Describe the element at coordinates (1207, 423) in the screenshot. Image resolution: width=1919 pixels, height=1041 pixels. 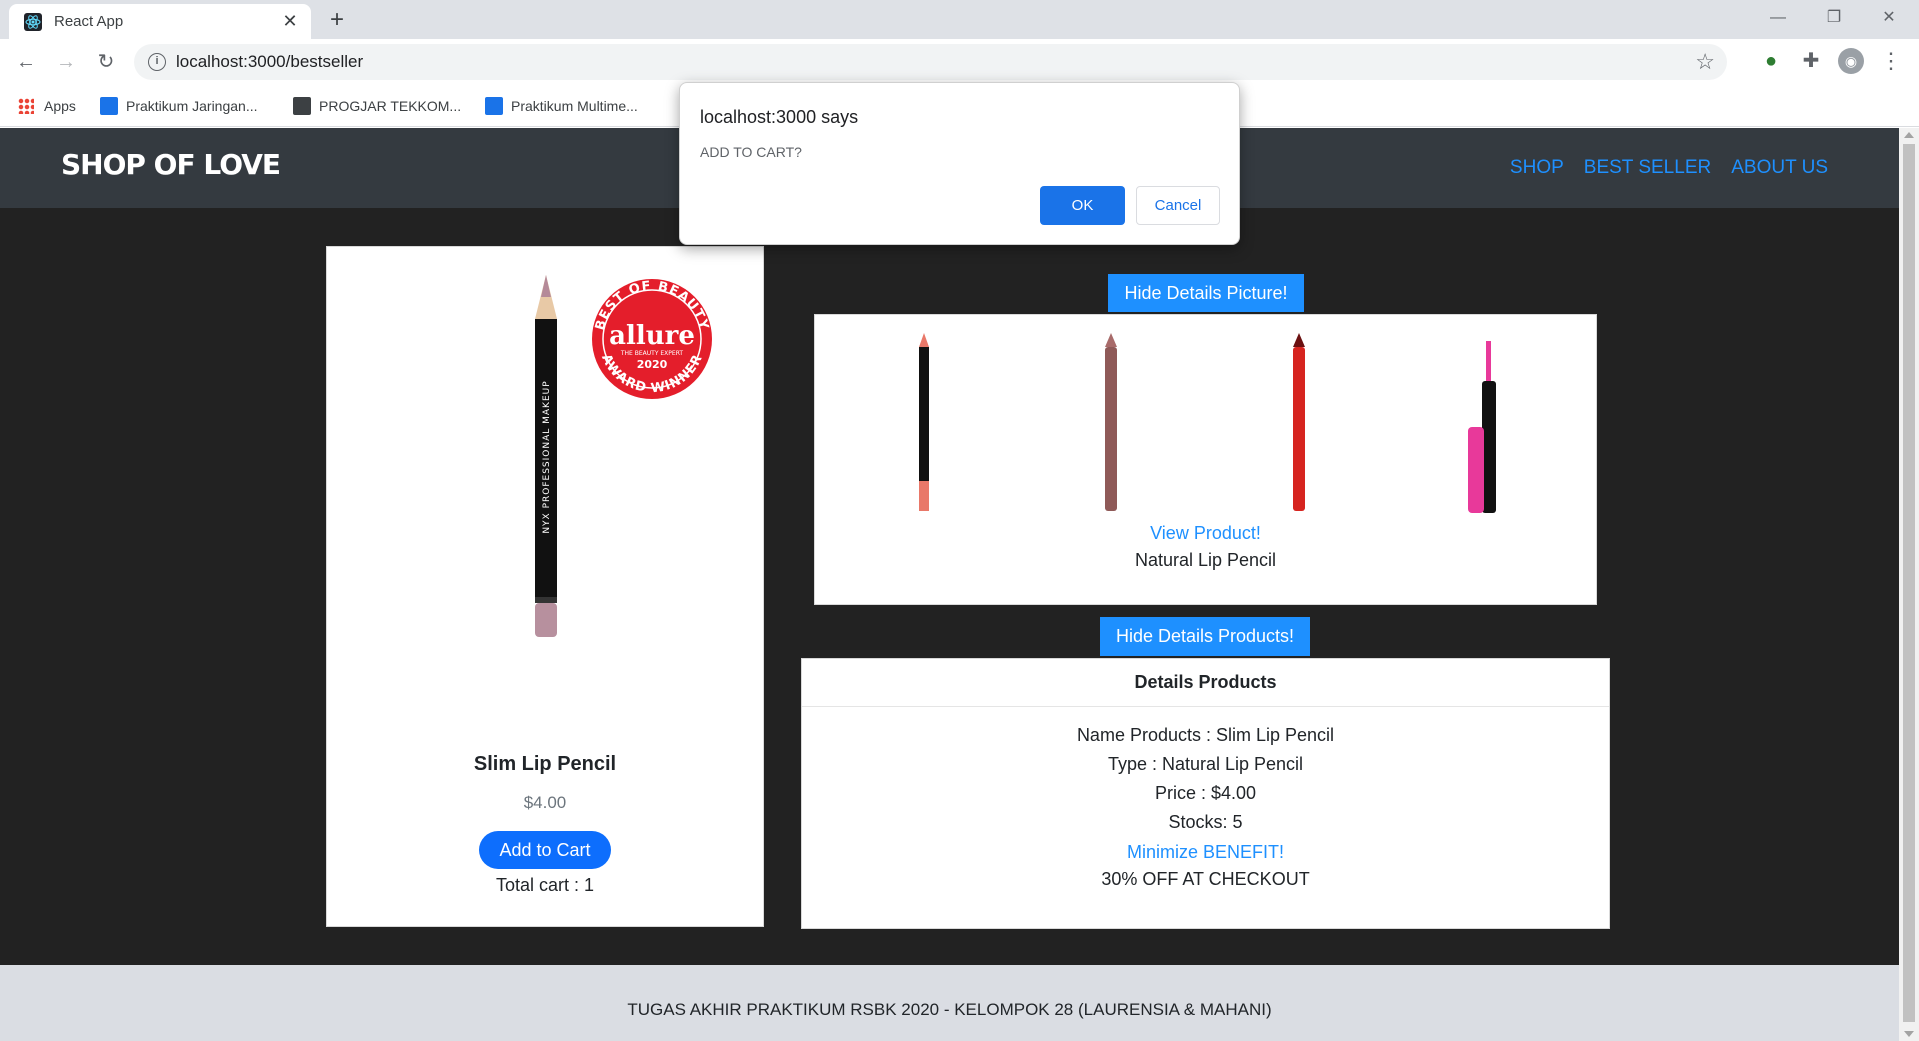
I see `variant-images` at that location.